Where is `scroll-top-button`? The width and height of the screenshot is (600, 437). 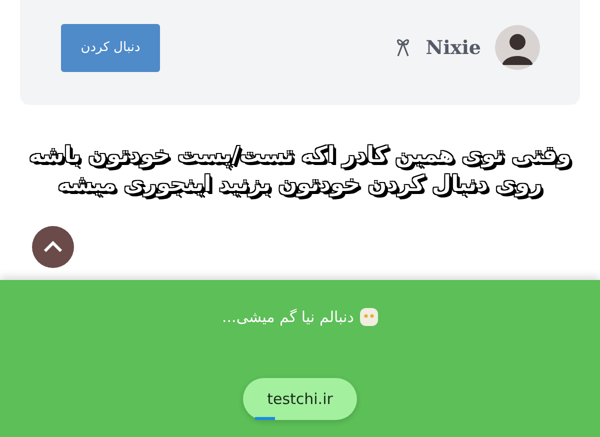
scroll-top-button is located at coordinates (53, 247).